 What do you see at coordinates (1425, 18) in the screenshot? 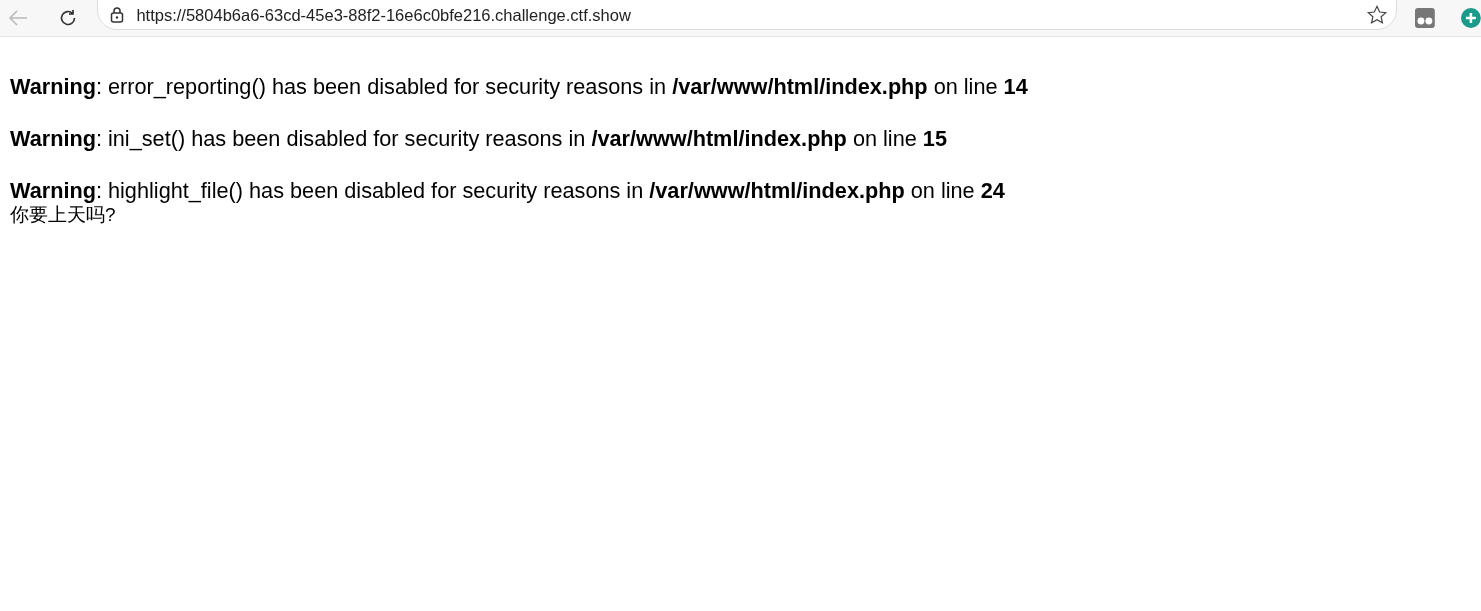
I see `extension-icon` at bounding box center [1425, 18].